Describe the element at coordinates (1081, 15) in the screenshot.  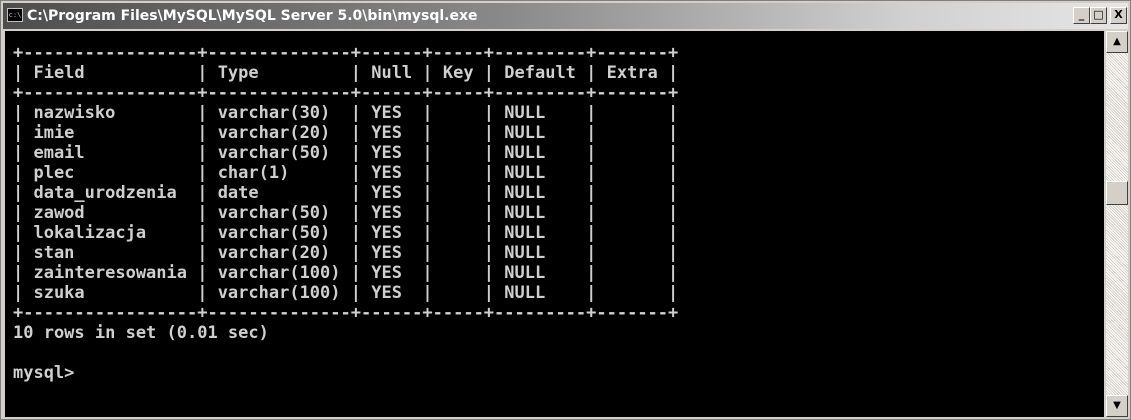
I see `minimize-button: _` at that location.